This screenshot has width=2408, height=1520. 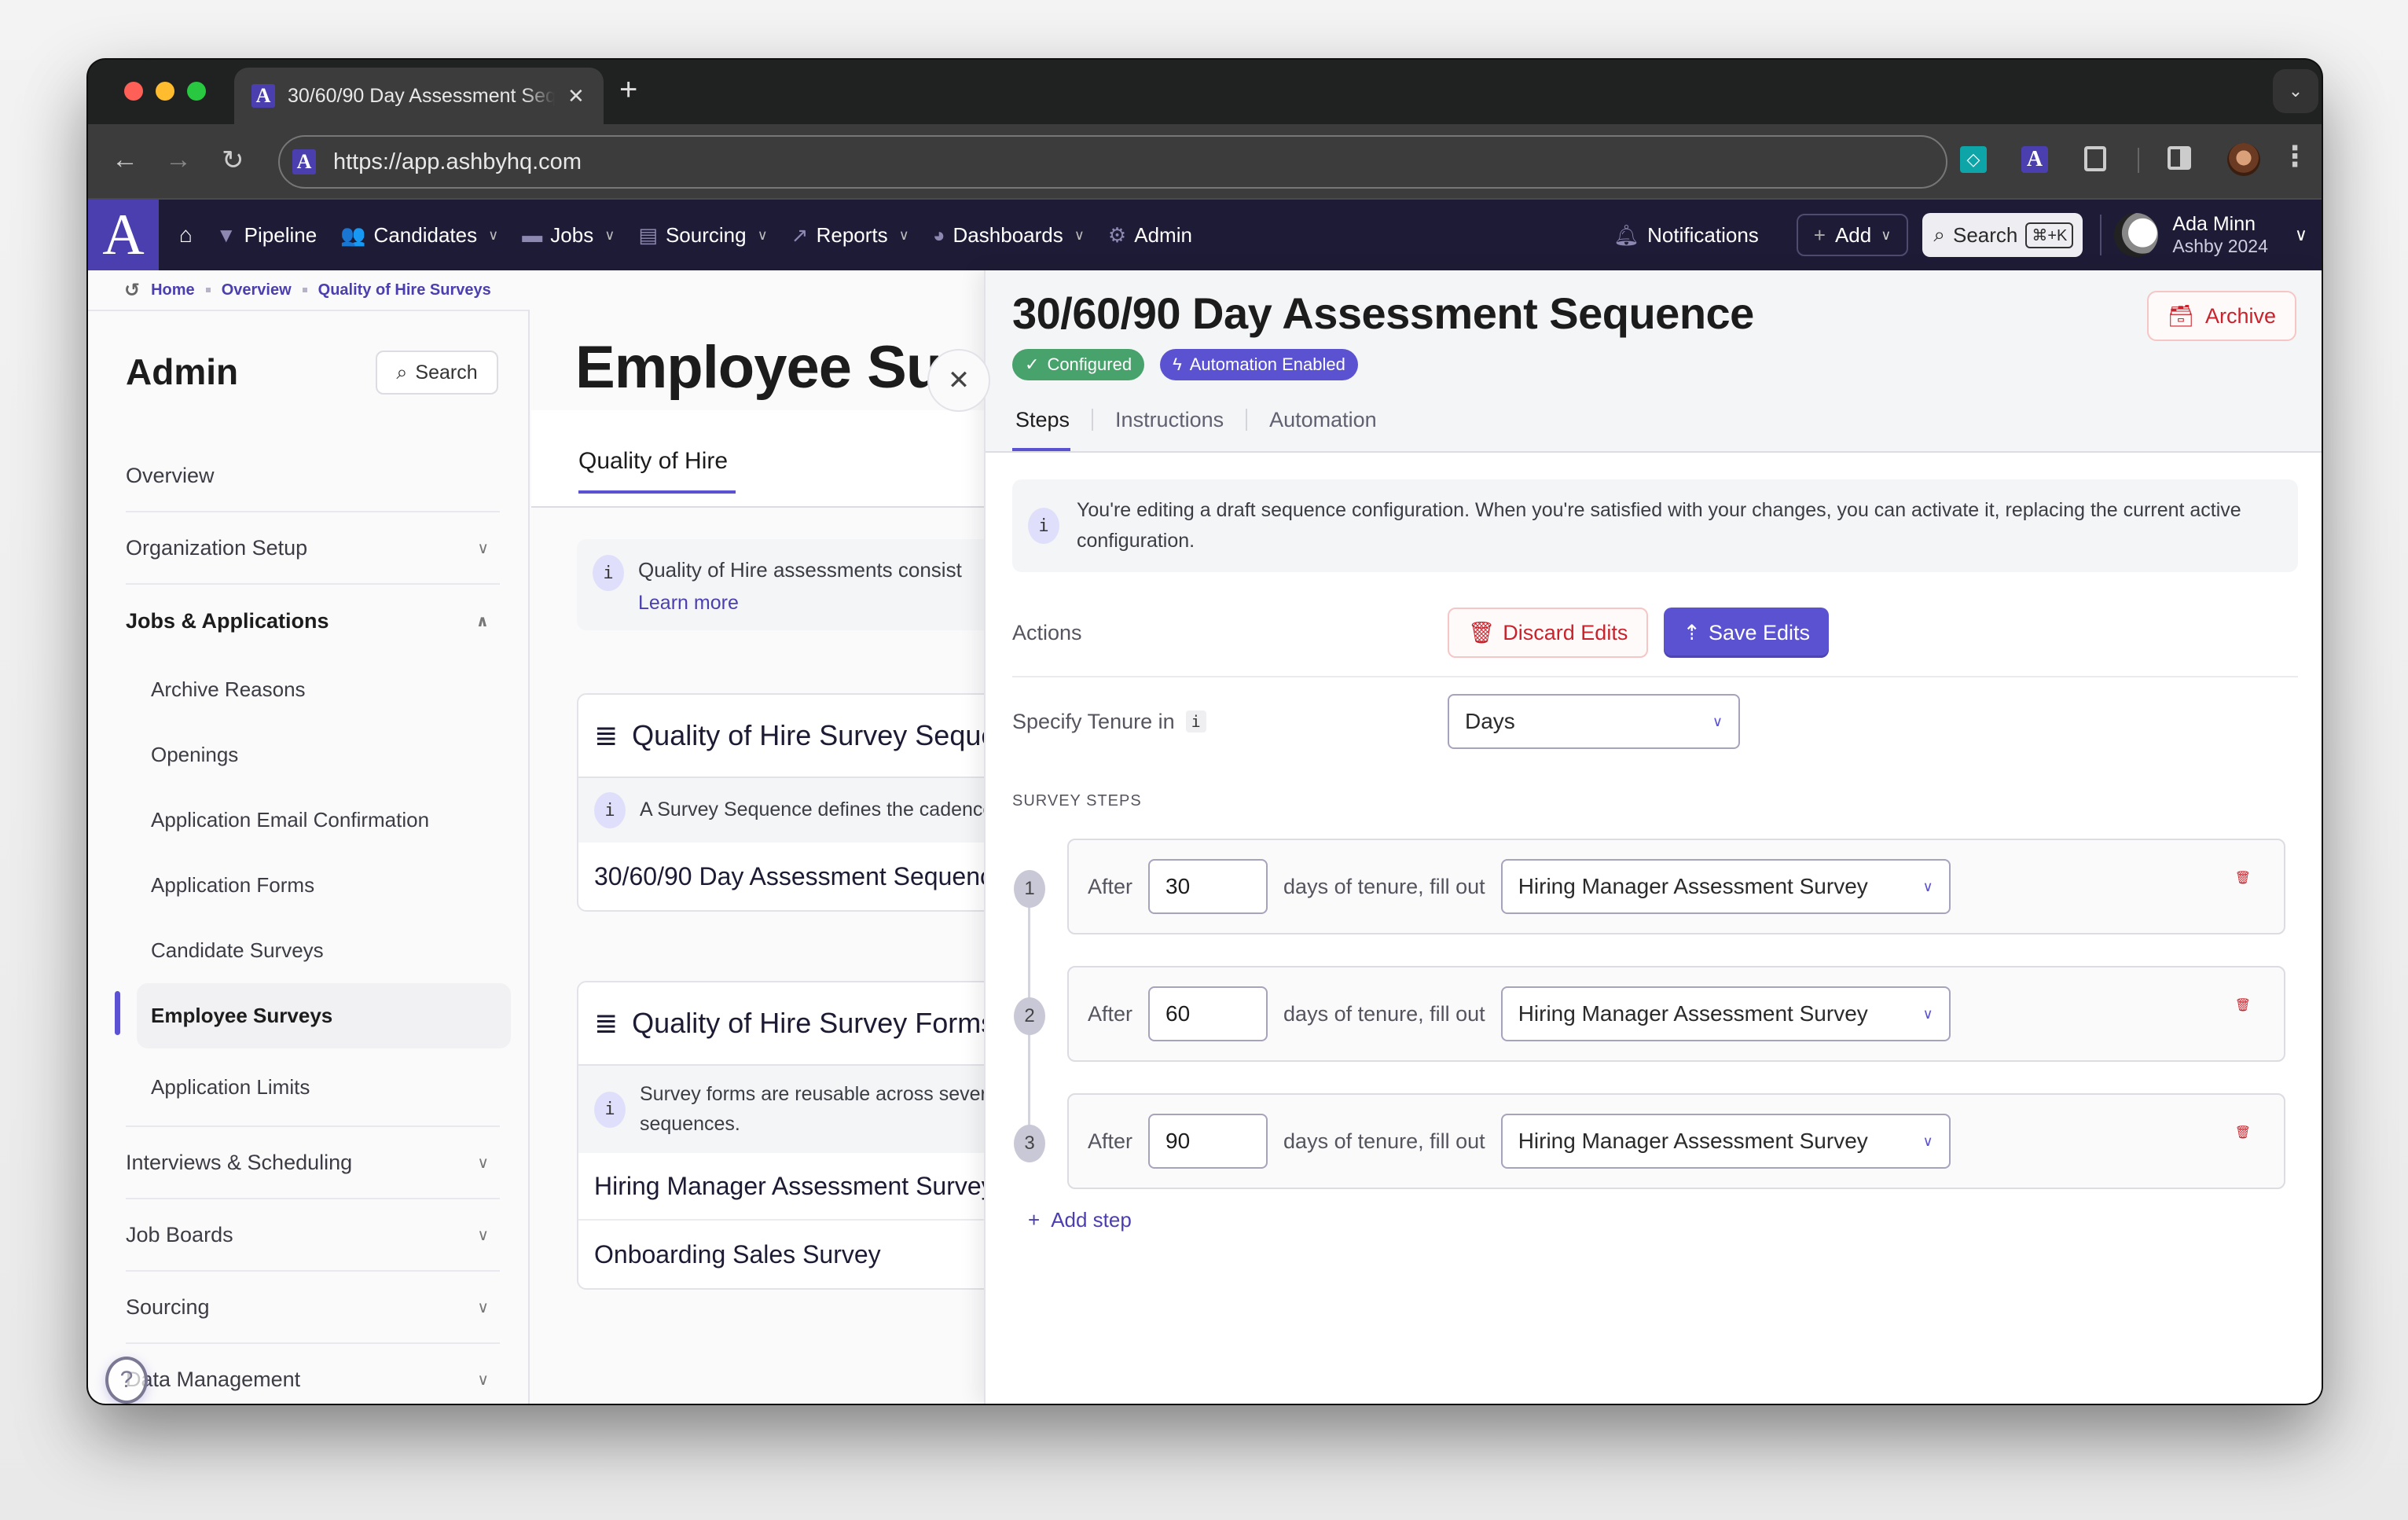 What do you see at coordinates (482, 621) in the screenshot?
I see `chevron-up-icon: ∧` at bounding box center [482, 621].